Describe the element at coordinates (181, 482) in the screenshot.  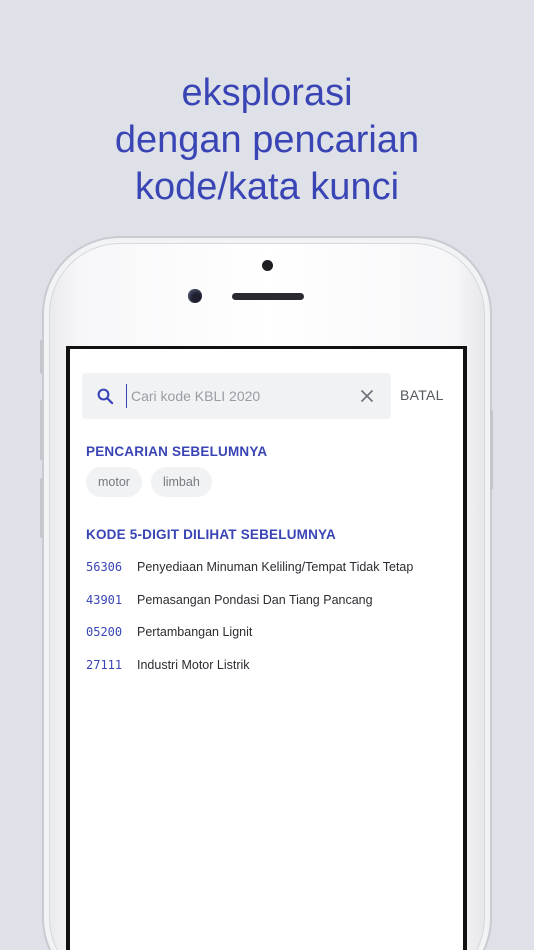
I see `recent-search-chip: limbah` at that location.